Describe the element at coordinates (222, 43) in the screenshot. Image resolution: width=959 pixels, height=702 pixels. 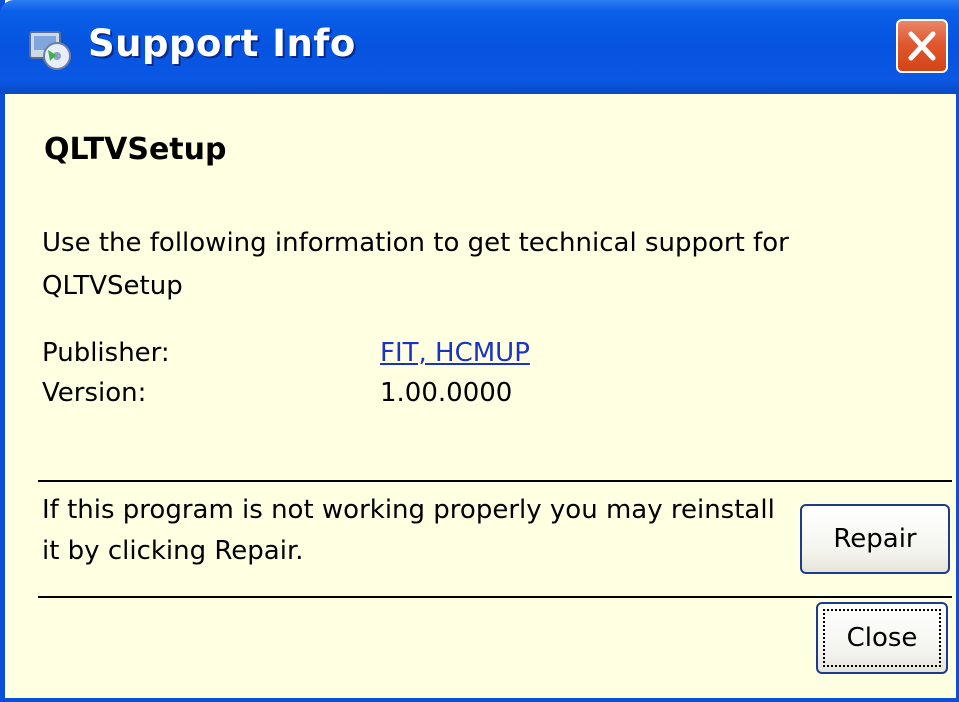
I see `window-title: Support Info` at that location.